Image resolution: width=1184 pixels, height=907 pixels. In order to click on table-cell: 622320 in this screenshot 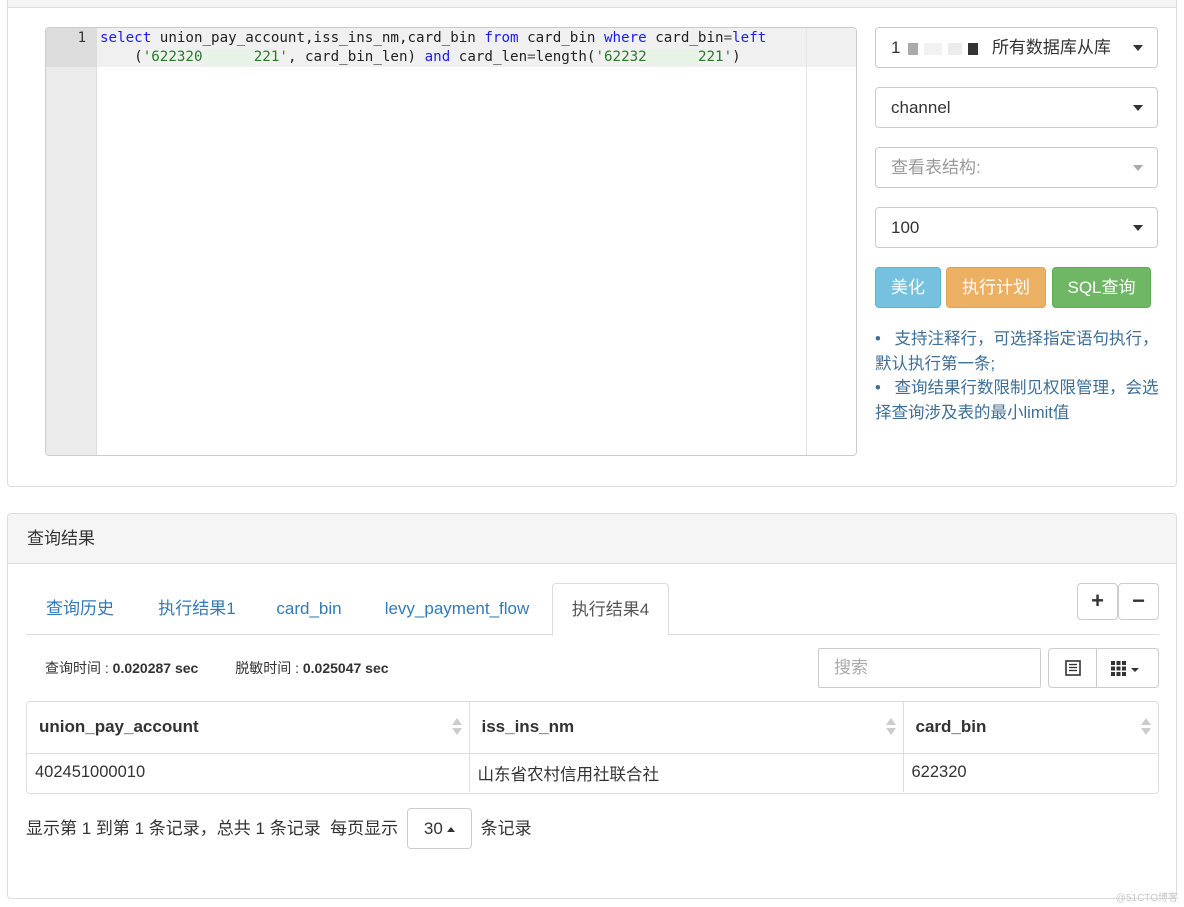, I will do `click(939, 772)`.